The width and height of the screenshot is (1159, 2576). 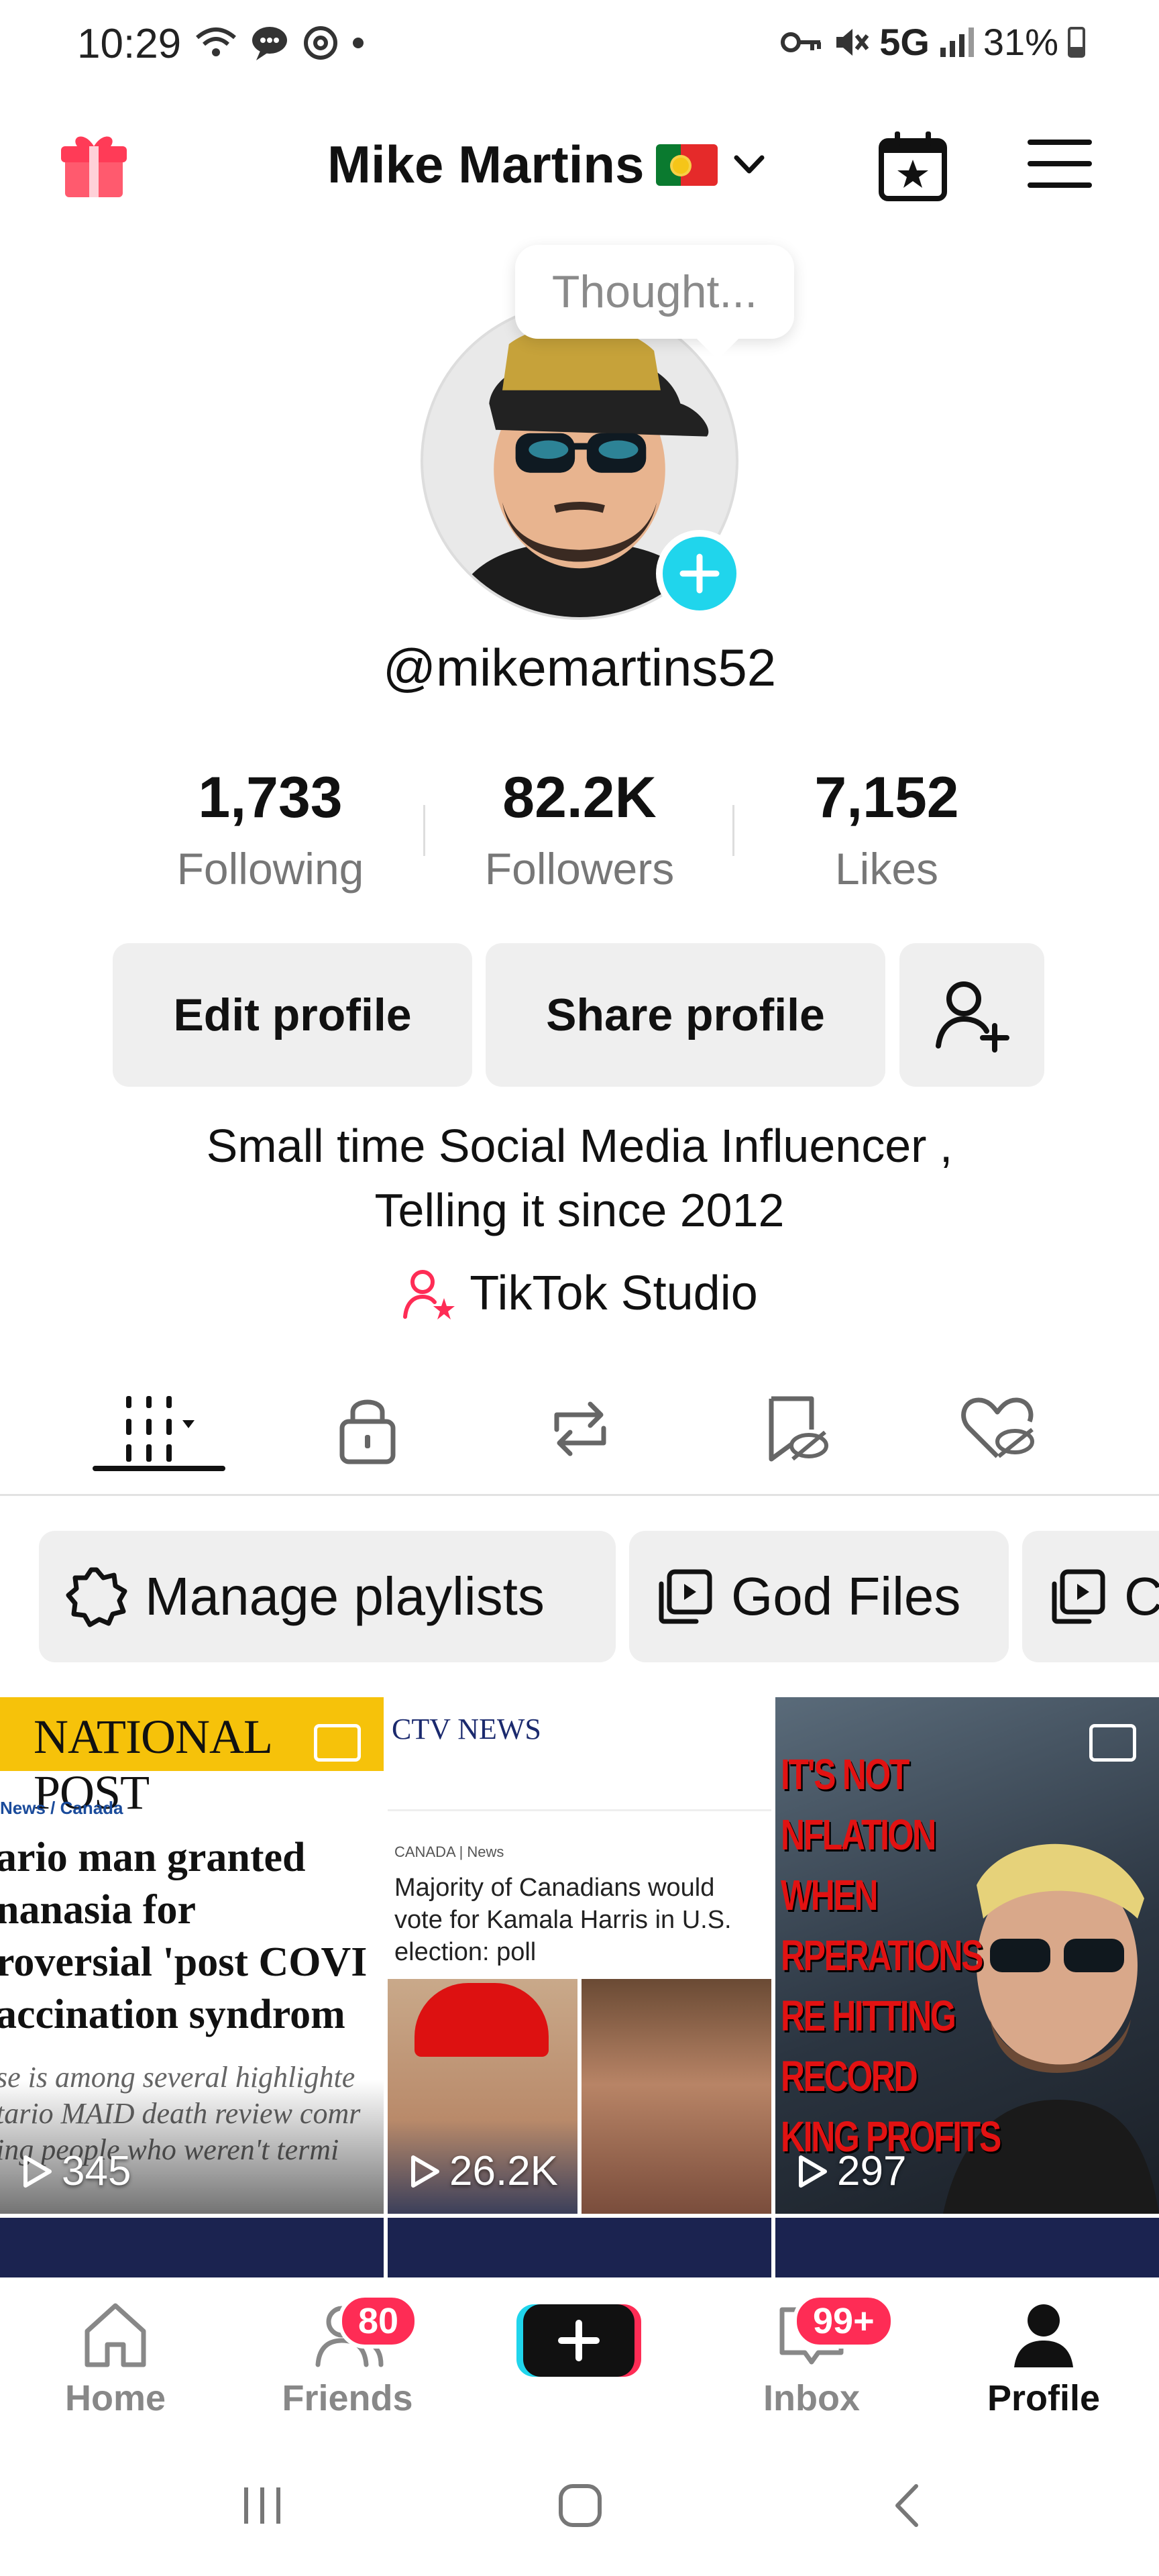 I want to click on stat-likes: 7,152 Likes, so click(x=887, y=829).